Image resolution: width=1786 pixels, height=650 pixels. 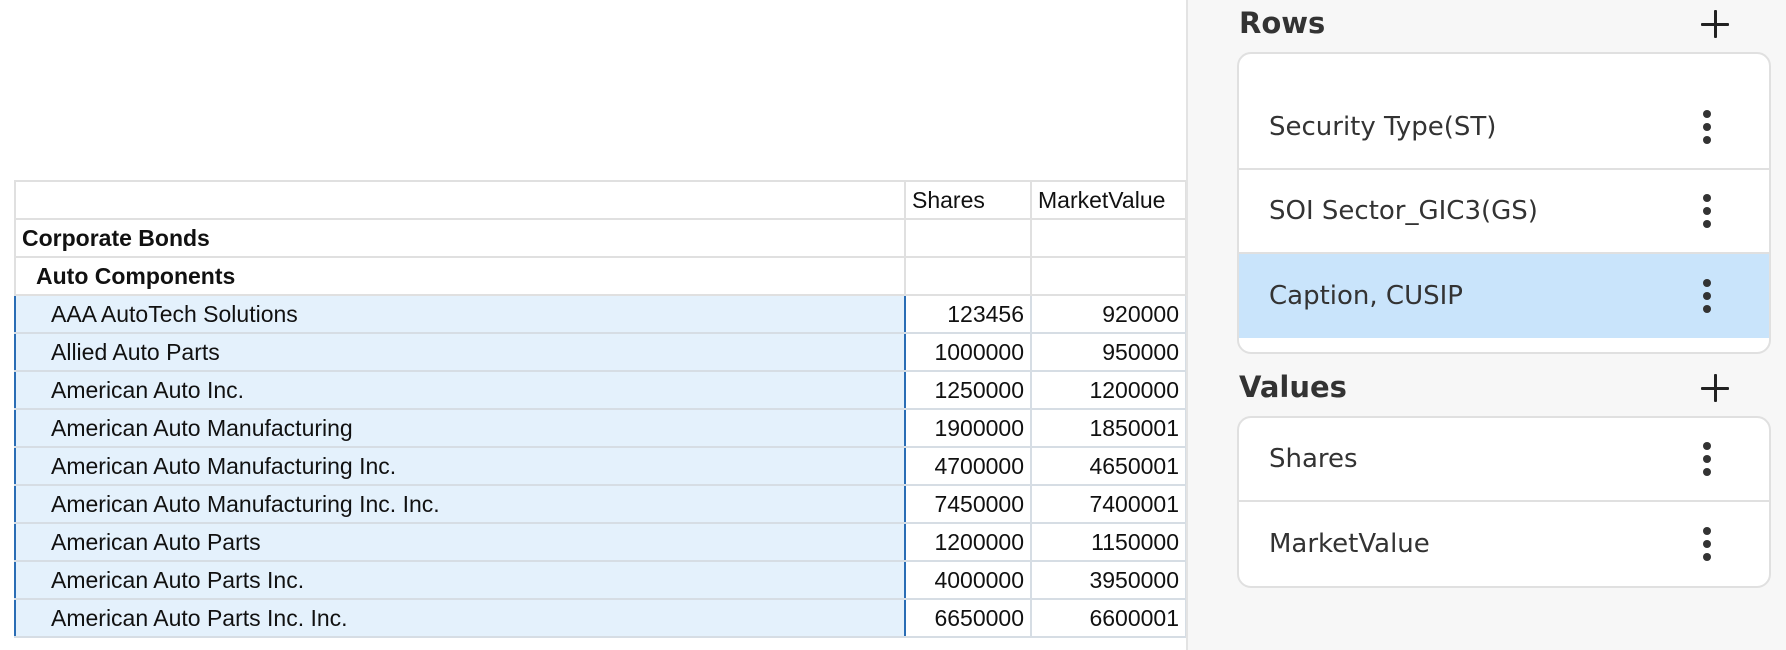 I want to click on shares-cell: 123456, so click(x=968, y=314).